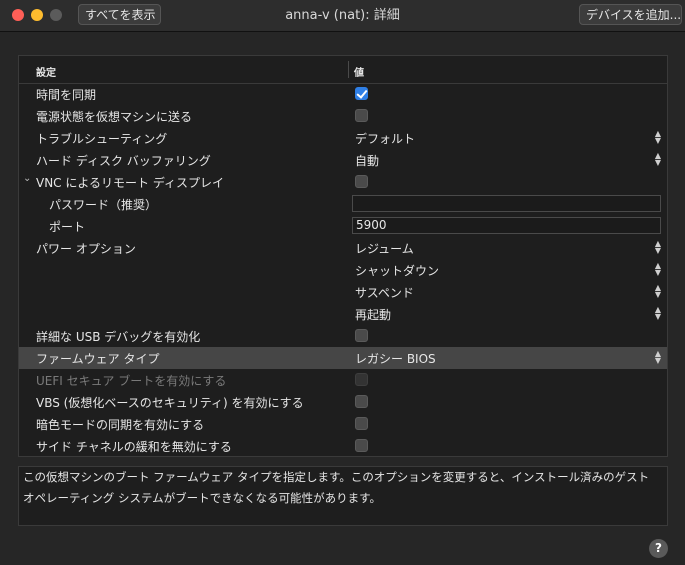  Describe the element at coordinates (343, 292) in the screenshot. I see `table-row: サスペンド ▲ ▼` at that location.